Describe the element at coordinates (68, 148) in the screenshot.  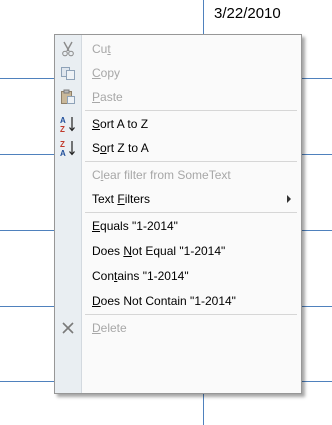
I see `sort-z-to-a-icon: ZA` at that location.